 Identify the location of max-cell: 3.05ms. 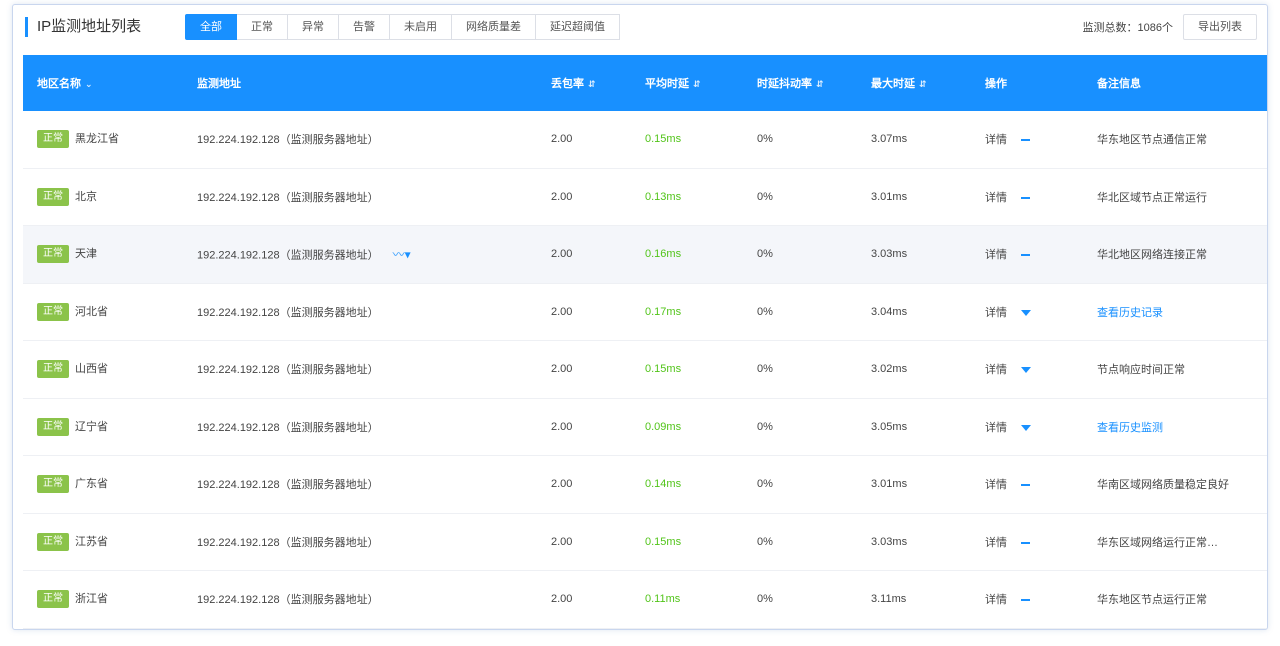
(889, 426).